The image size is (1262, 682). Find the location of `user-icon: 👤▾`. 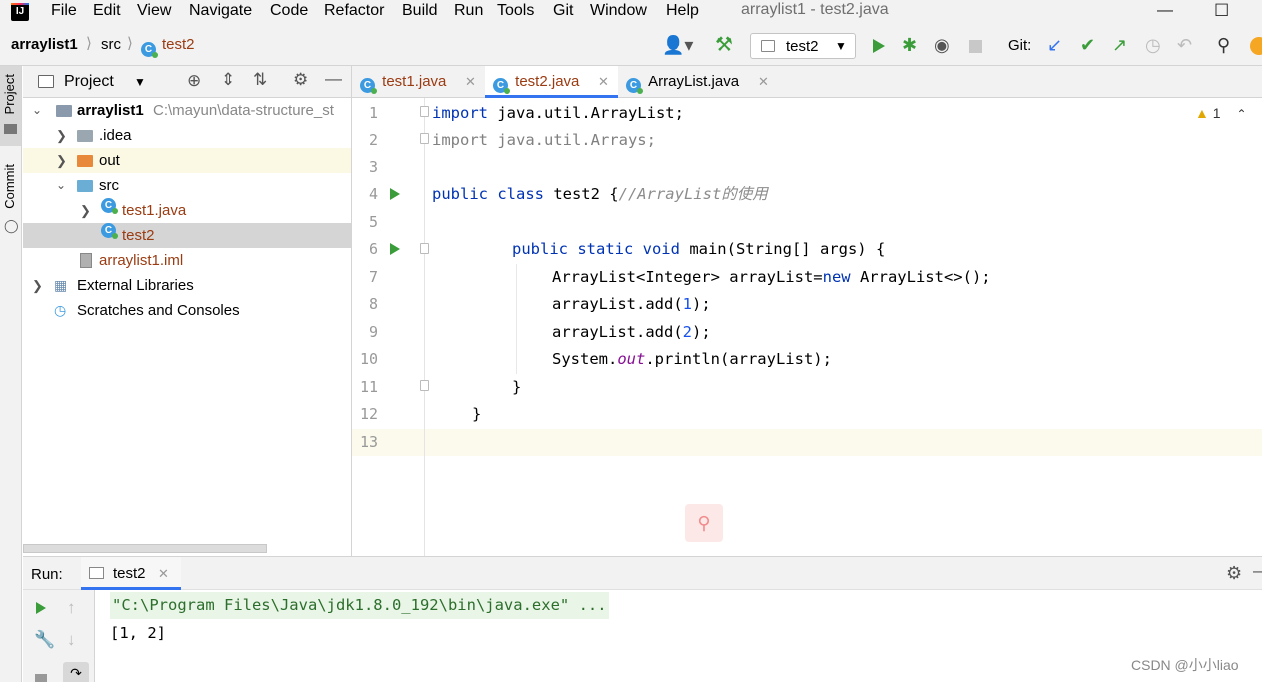

user-icon: 👤▾ is located at coordinates (677, 45).